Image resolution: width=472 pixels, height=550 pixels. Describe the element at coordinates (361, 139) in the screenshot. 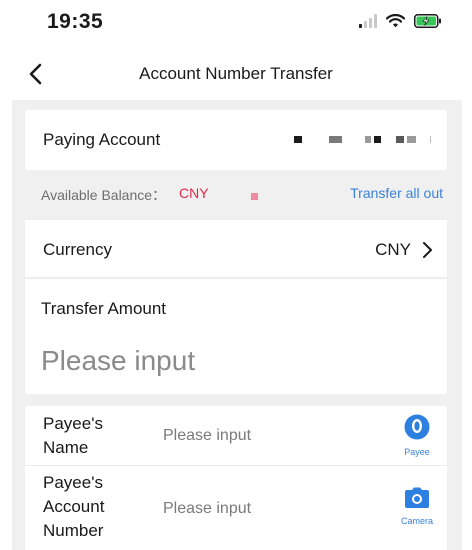

I see `masked-account-number` at that location.